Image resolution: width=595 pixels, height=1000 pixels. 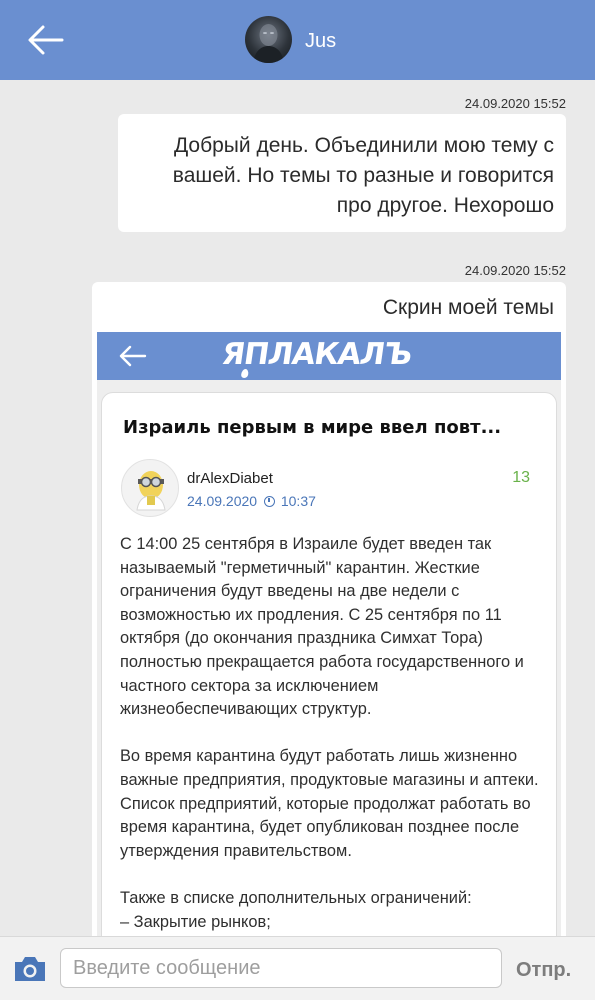 I want to click on site-logo: ЯПЛАКАЛЪ, so click(x=317, y=357).